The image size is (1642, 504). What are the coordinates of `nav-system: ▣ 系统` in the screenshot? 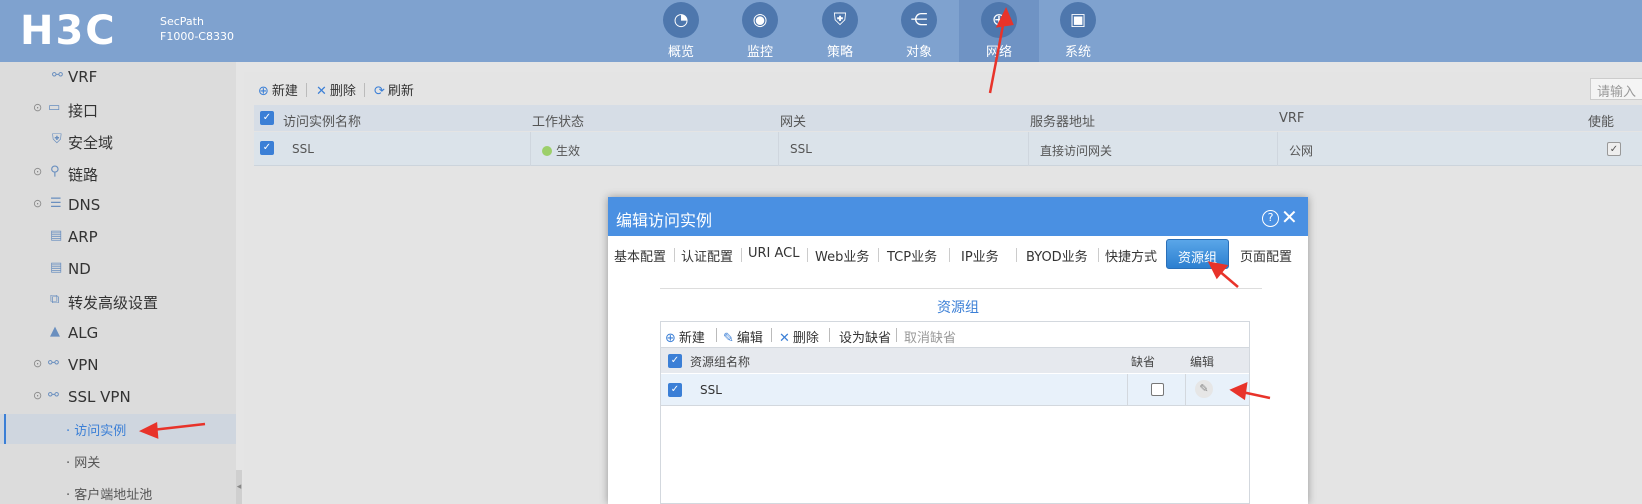 It's located at (1078, 31).